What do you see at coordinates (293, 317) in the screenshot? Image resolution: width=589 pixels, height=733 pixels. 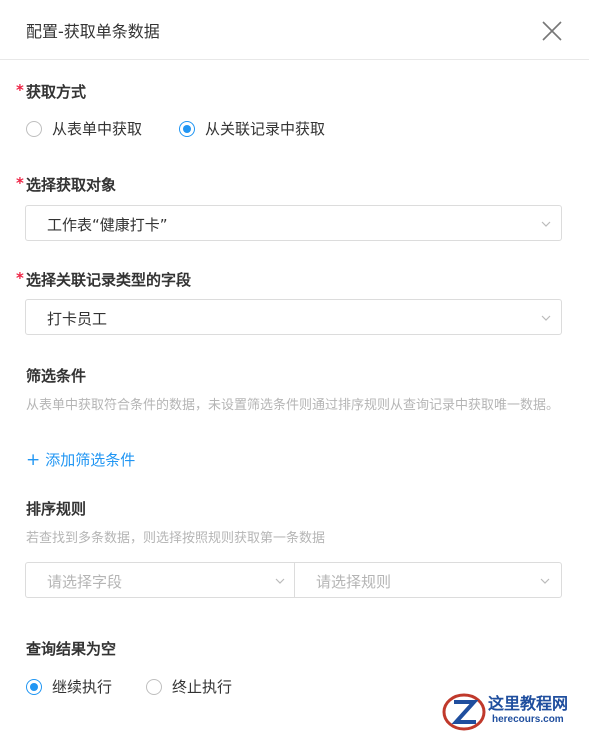 I see `relation-field-select: 打卡员工` at bounding box center [293, 317].